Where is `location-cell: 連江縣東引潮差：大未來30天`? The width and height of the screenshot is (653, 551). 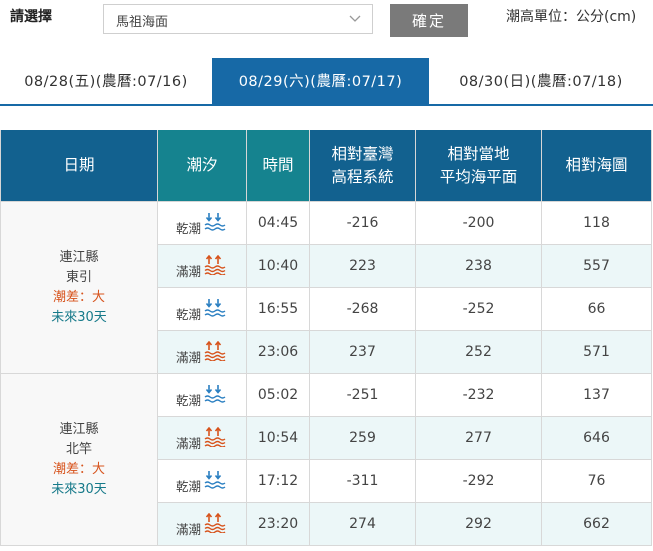 location-cell: 連江縣東引潮差：大未來30天 is located at coordinates (79, 287).